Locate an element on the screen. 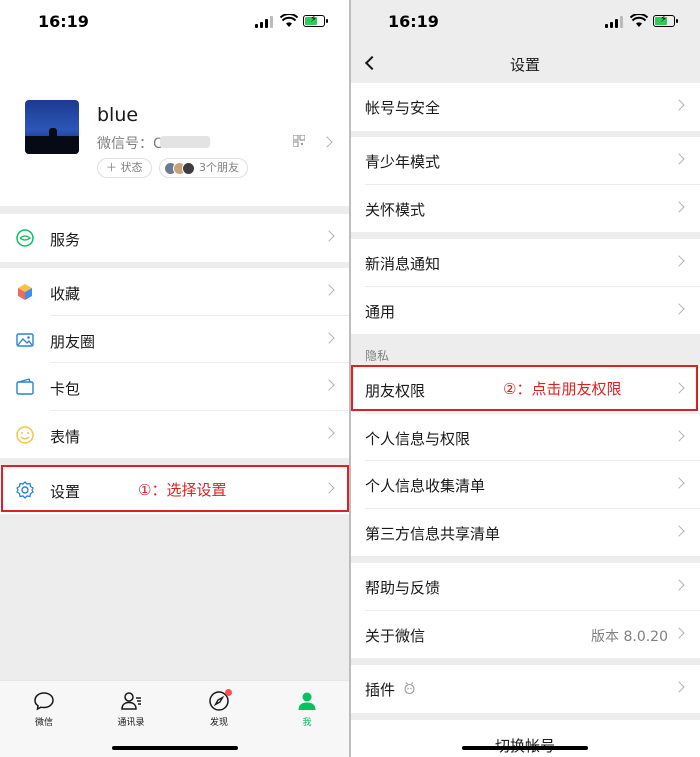 This screenshot has width=700, height=757. menu-item-services: 服务 is located at coordinates (175, 238).